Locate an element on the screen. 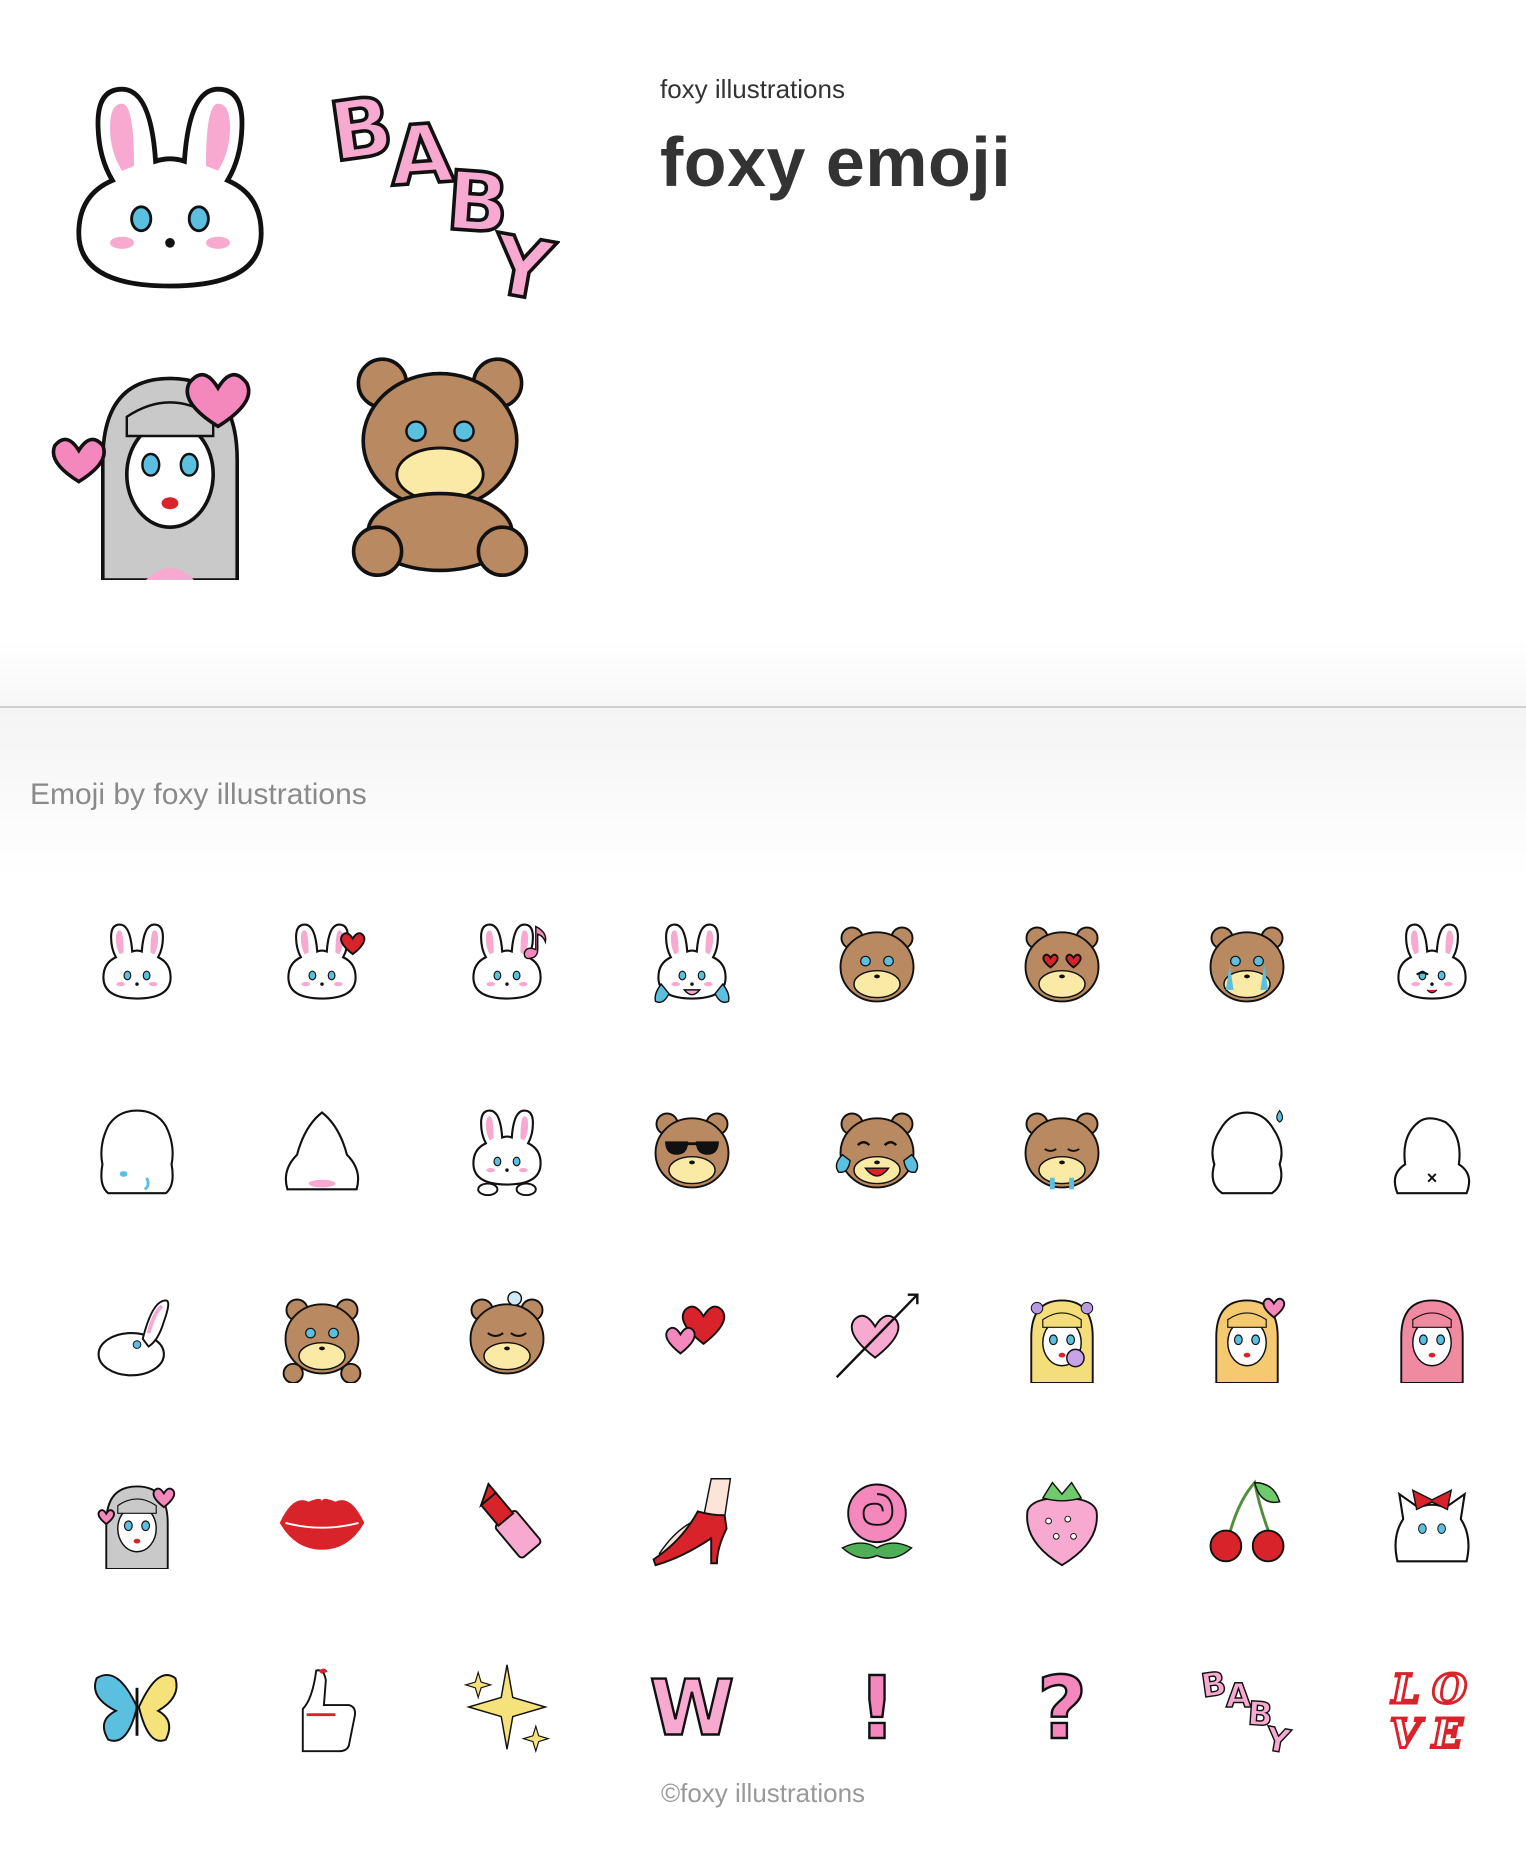 The width and height of the screenshot is (1526, 1870). bunny-back-icon is located at coordinates (1431, 1149).